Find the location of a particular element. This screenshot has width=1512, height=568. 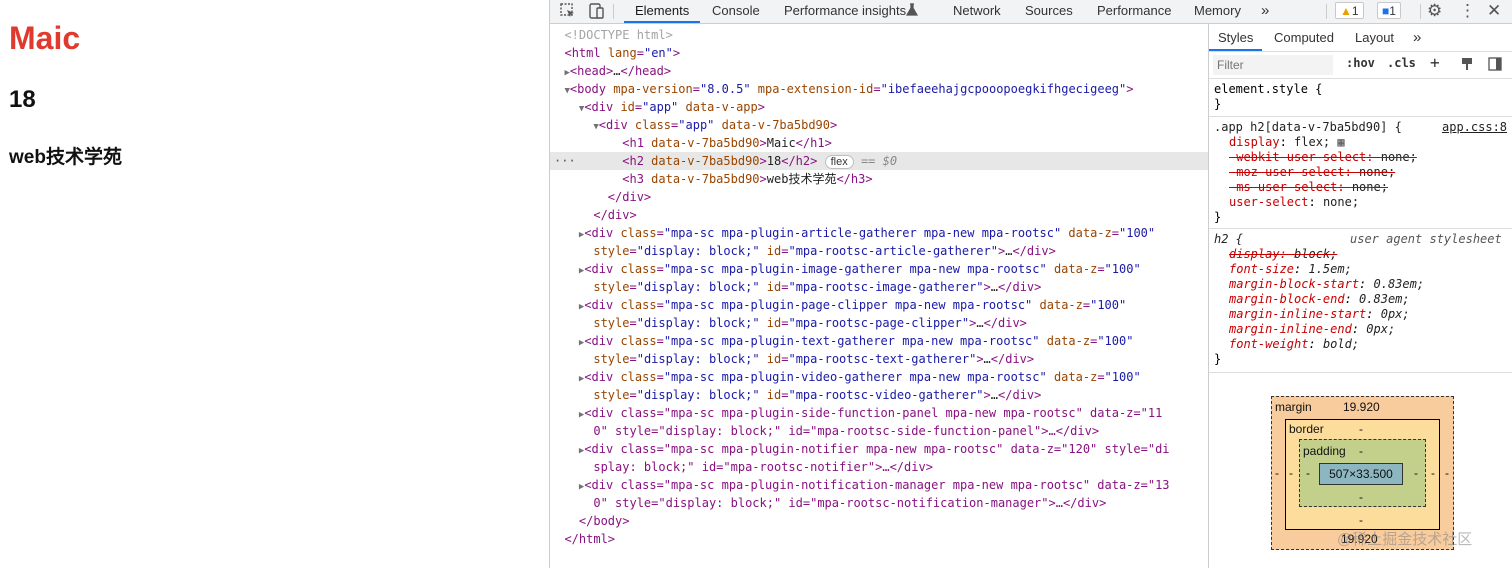

boxmodel-padding-bottom: - is located at coordinates (1361, 497).